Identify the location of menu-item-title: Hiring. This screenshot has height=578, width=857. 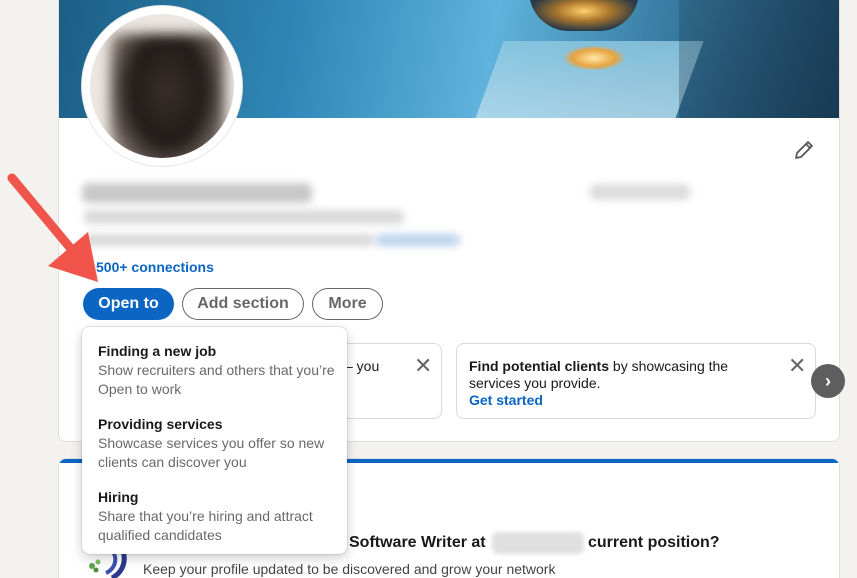
(118, 497).